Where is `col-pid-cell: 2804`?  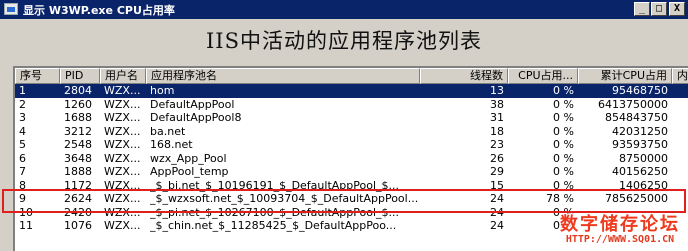 col-pid-cell: 2804 is located at coordinates (78, 90).